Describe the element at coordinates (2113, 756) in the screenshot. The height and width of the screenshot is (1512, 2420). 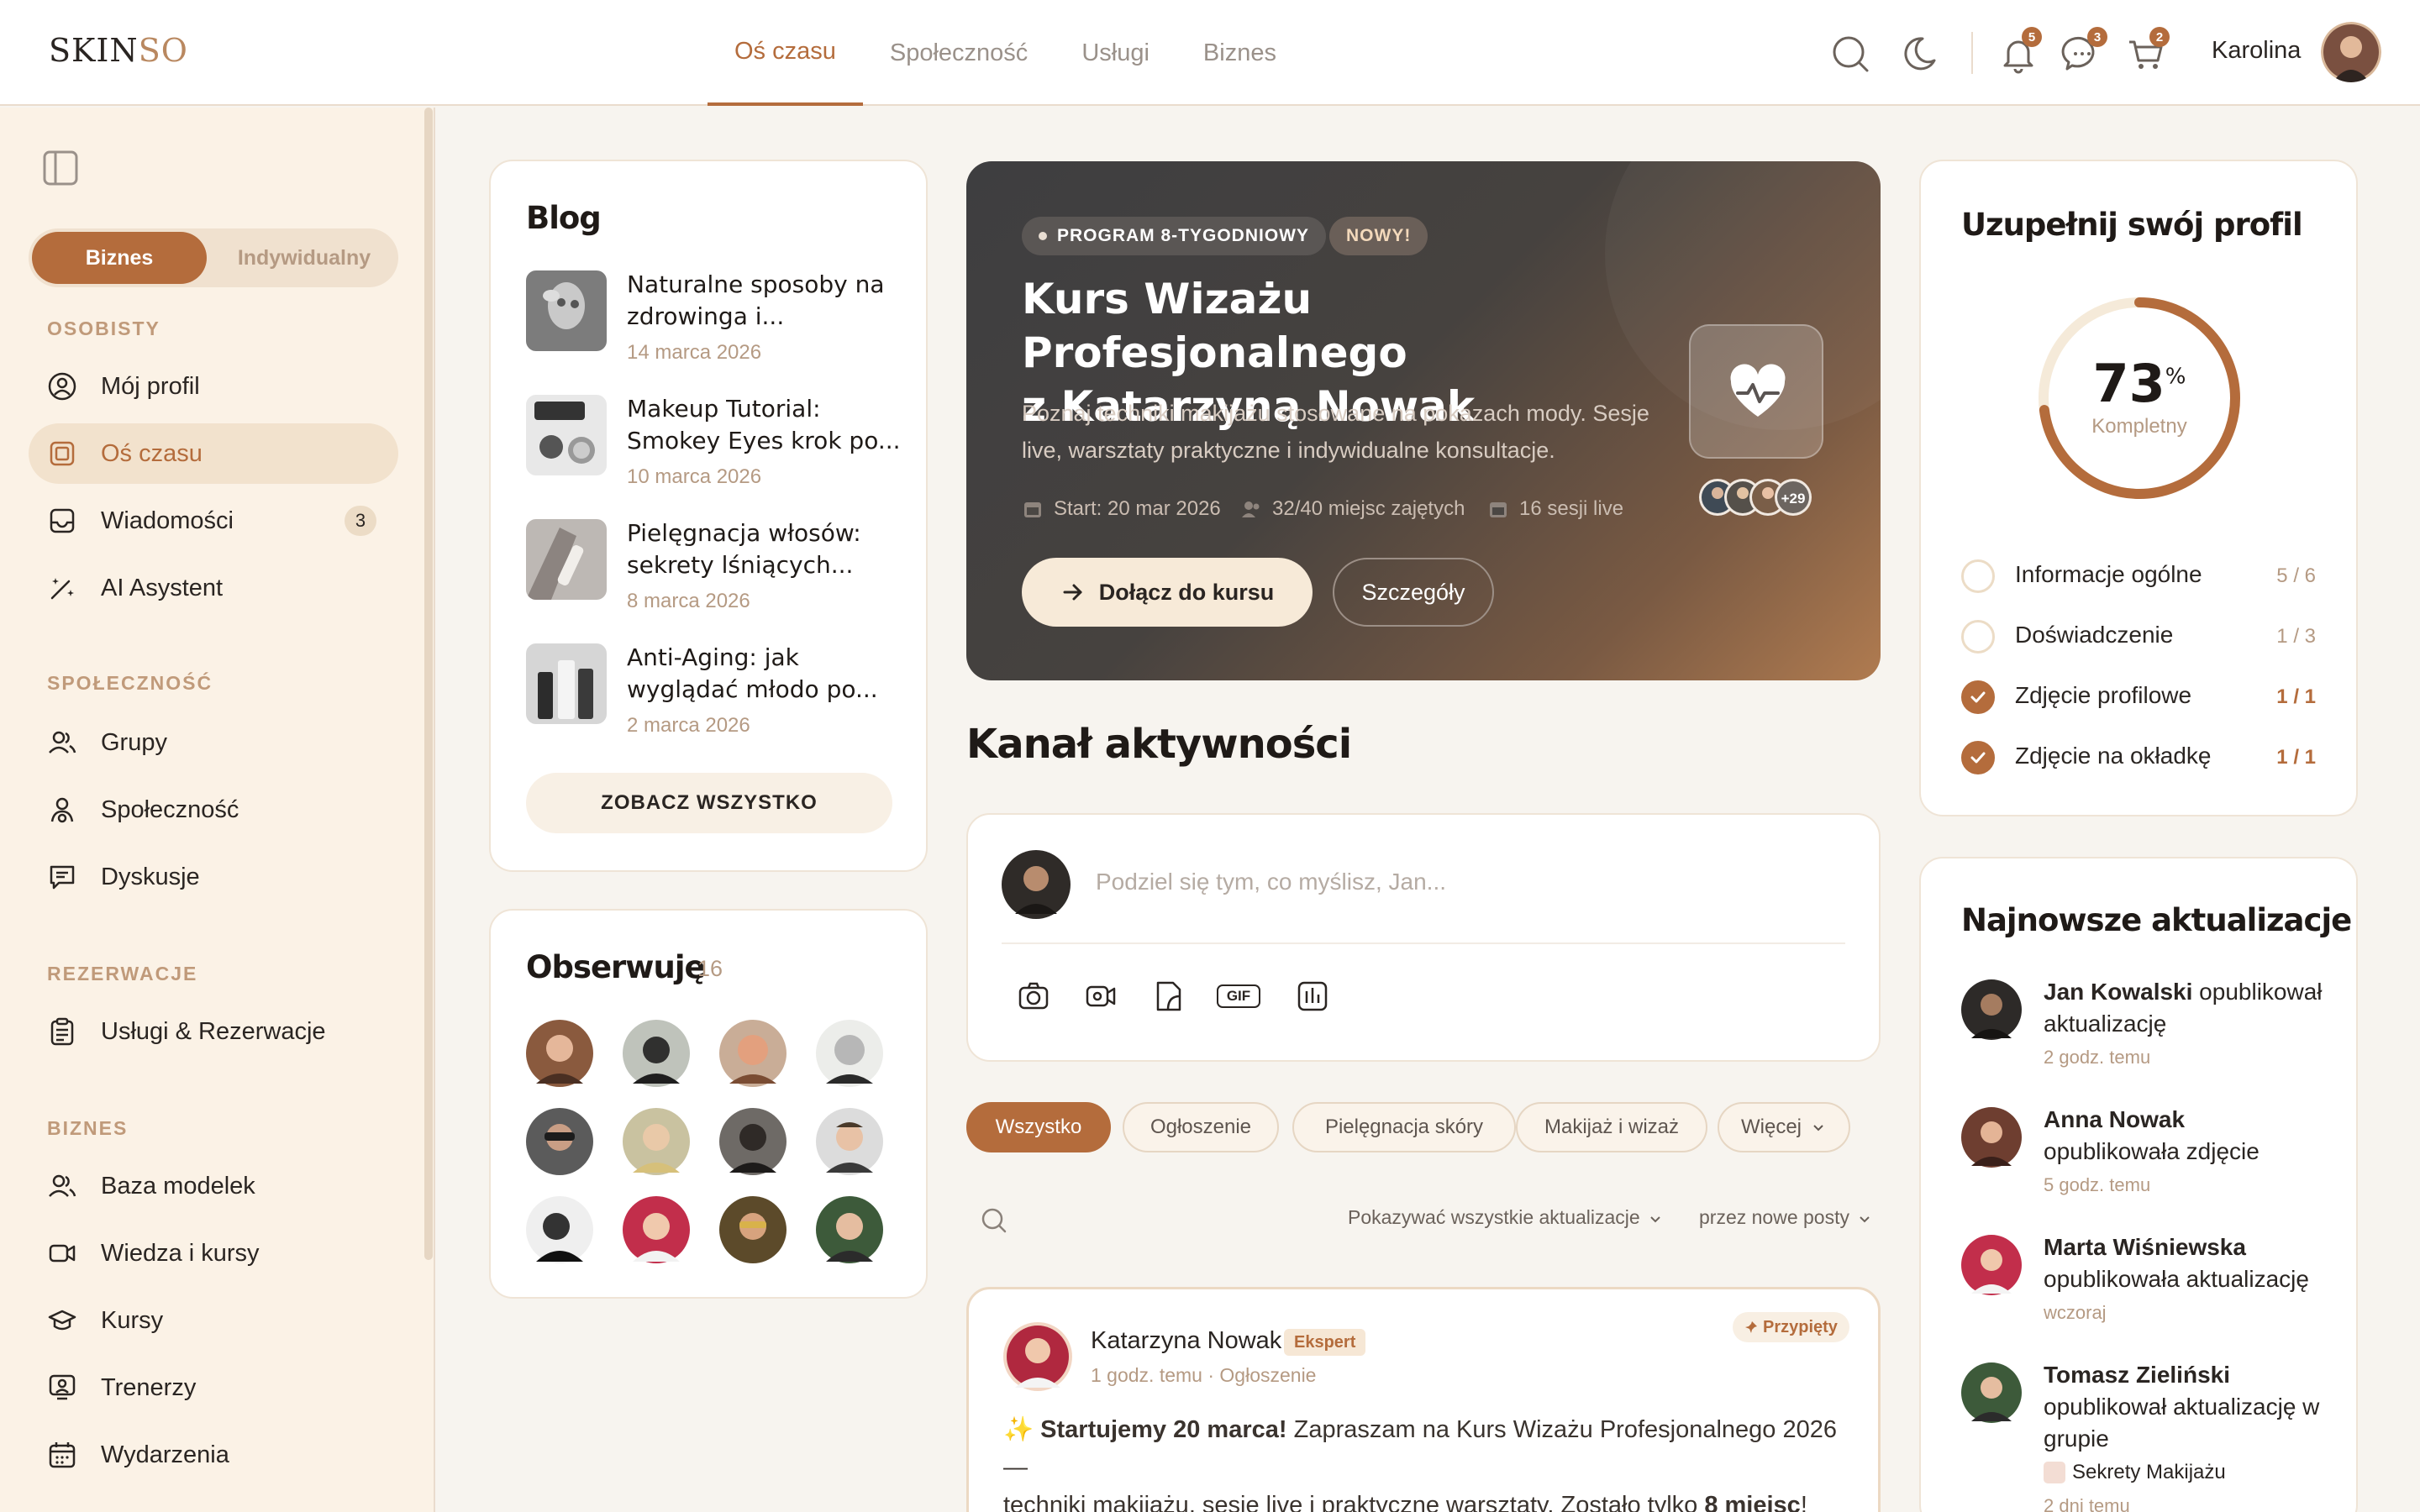
I see `item-cover-photo: Zdjęcie na okładkę` at that location.